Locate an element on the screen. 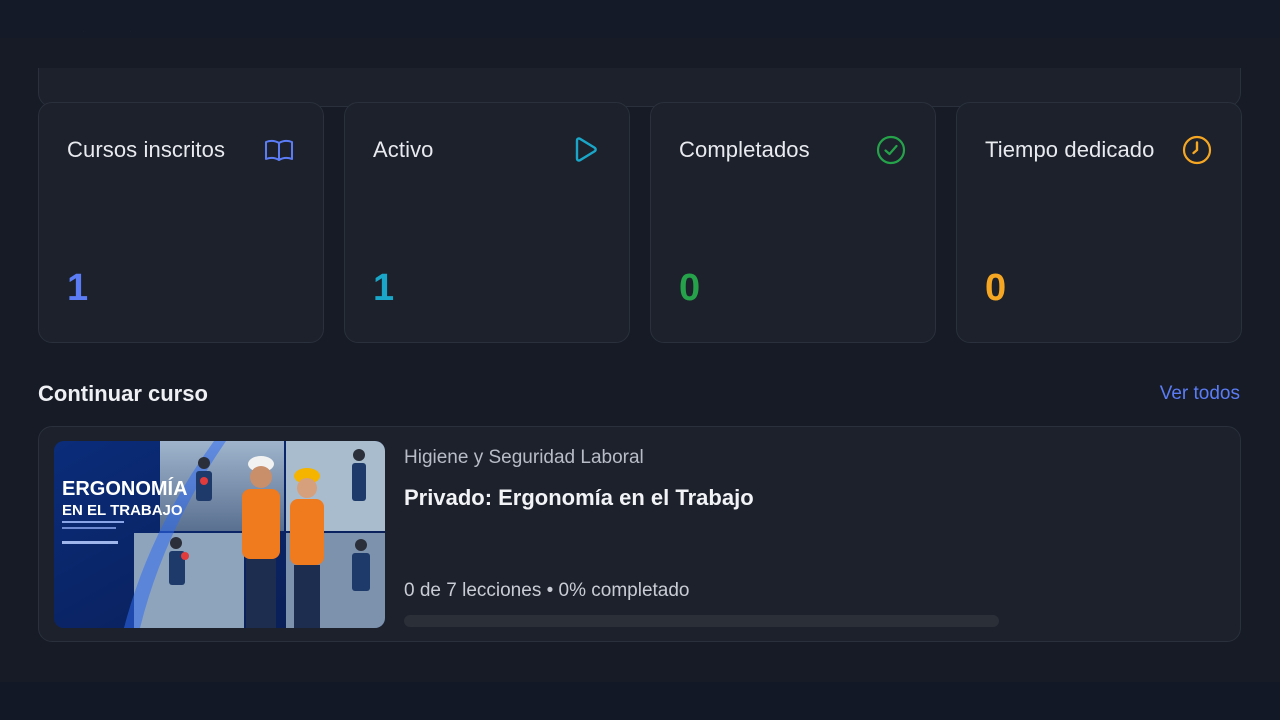  stat-card-active: Activo 1 is located at coordinates (487, 222).